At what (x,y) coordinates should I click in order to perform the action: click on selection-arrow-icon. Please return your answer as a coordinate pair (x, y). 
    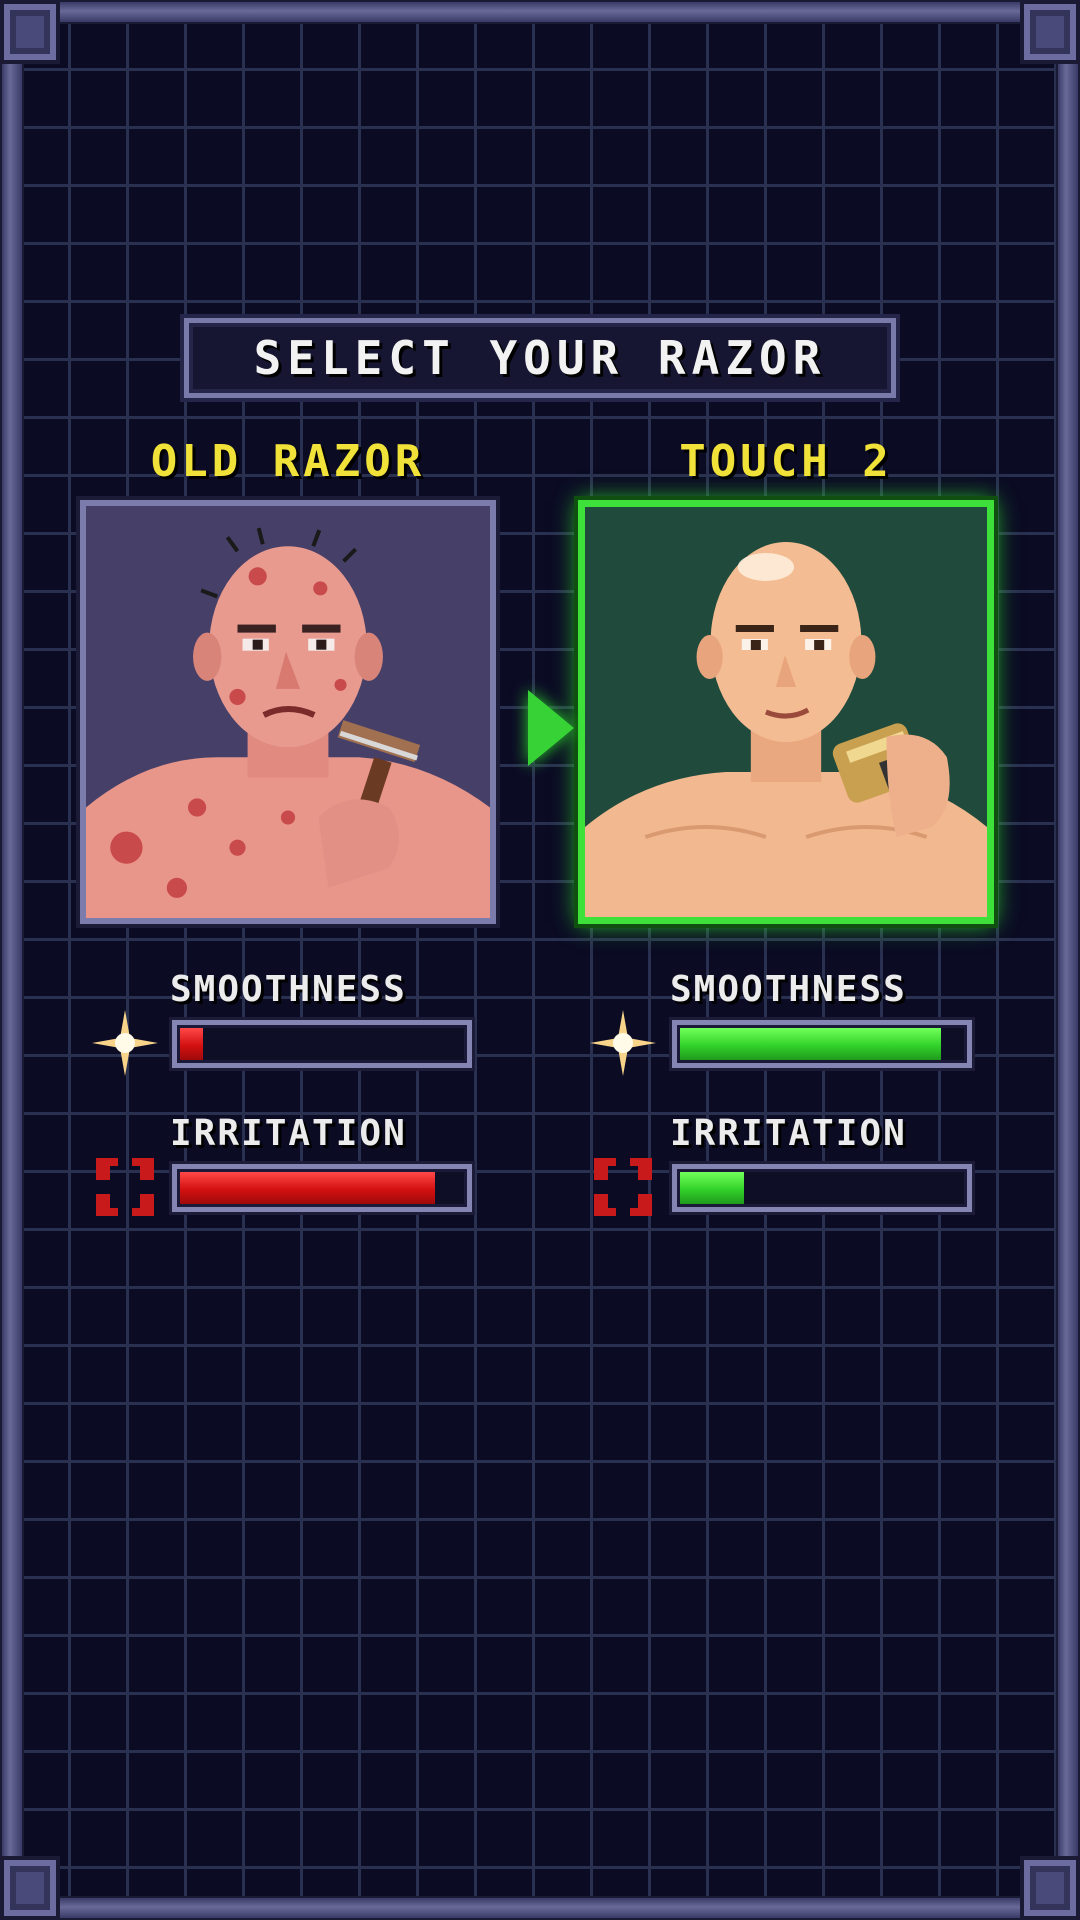
    Looking at the image, I should click on (551, 728).